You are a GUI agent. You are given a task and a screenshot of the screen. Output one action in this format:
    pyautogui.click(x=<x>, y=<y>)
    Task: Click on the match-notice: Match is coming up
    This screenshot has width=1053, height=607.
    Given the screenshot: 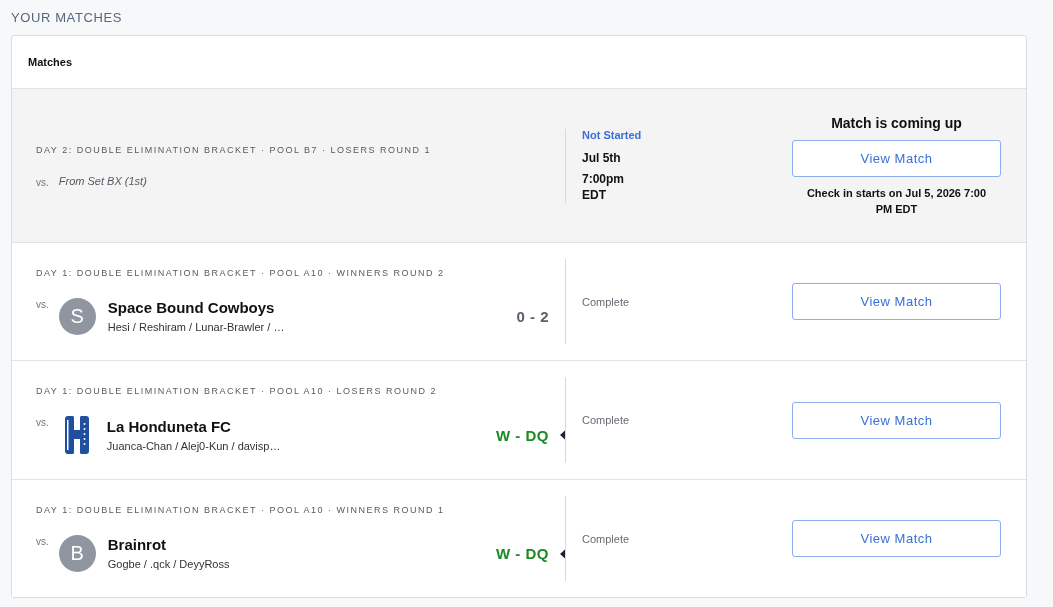 What is the action you would take?
    pyautogui.click(x=896, y=123)
    